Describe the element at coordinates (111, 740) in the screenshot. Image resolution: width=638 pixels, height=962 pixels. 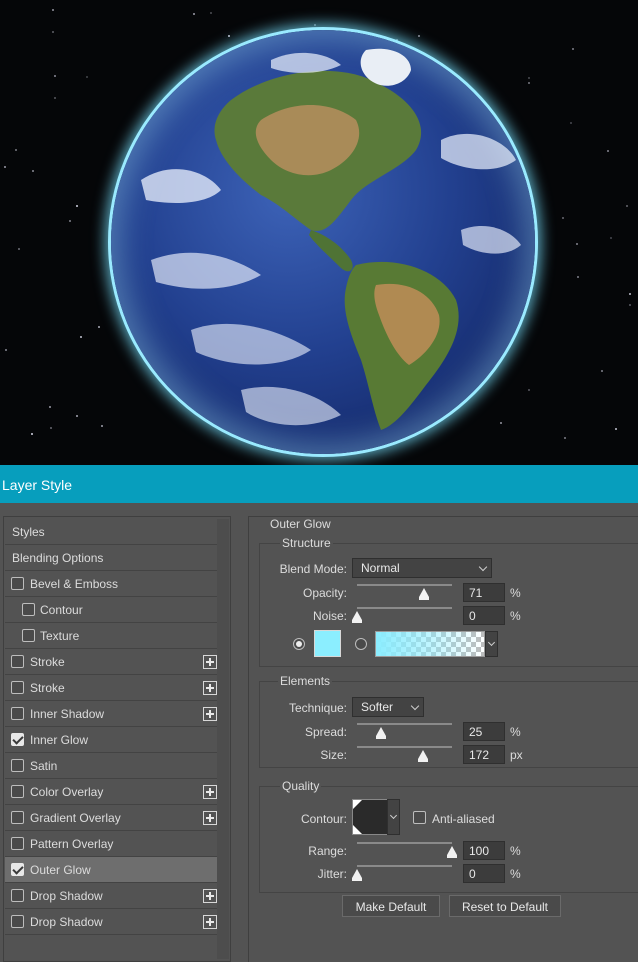
I see `style-item-inner-glow: Inner Glow` at that location.